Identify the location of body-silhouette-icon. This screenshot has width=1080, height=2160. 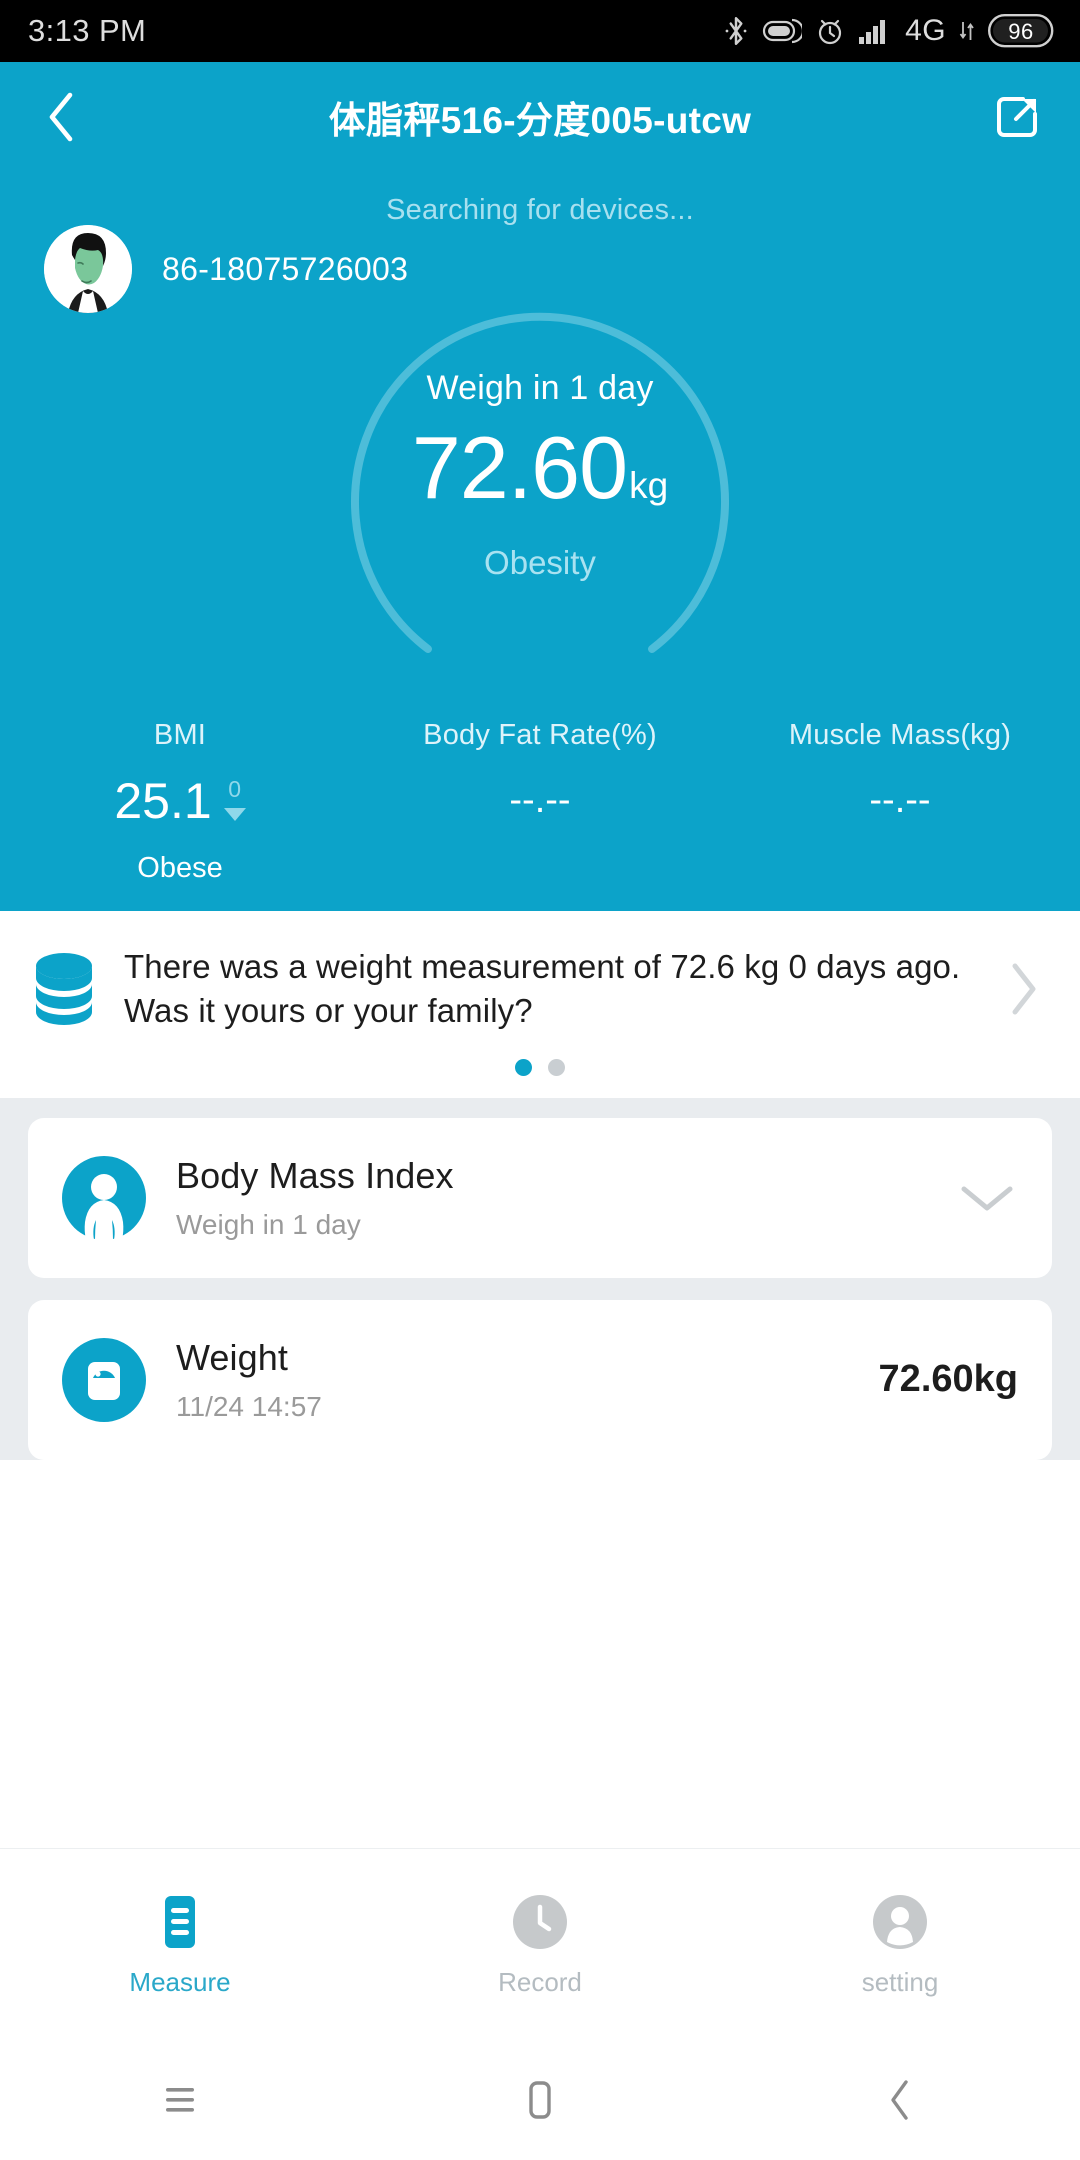
(104, 1197).